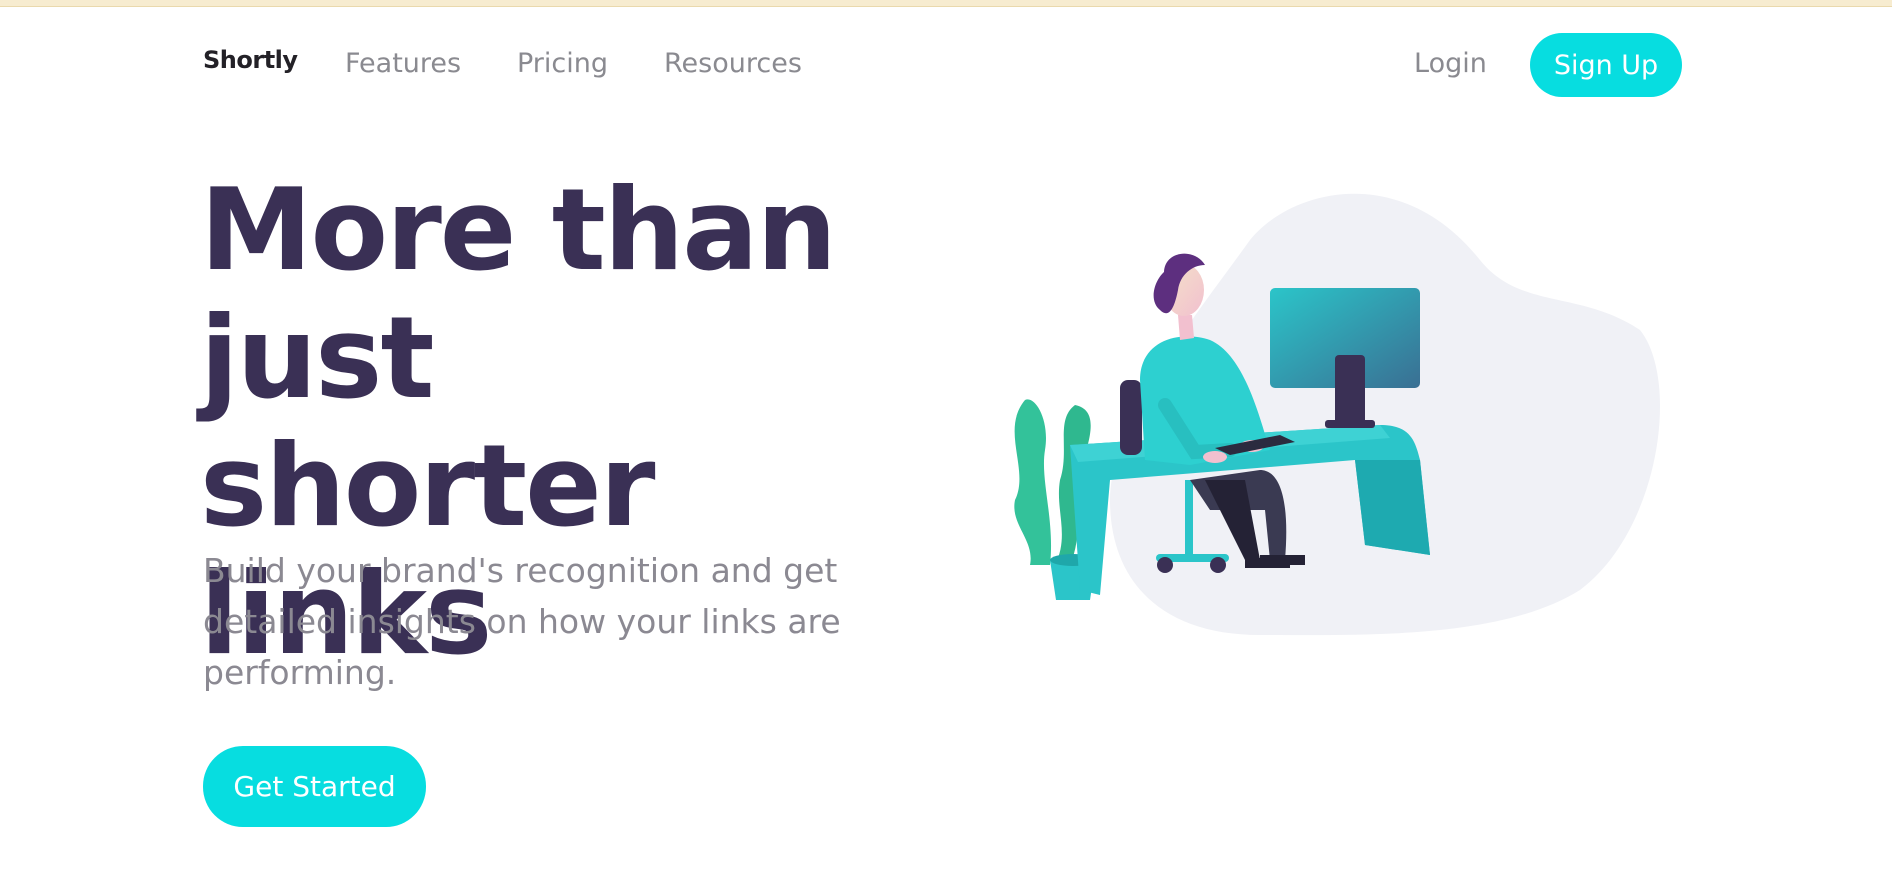 This screenshot has height=877, width=1892. Describe the element at coordinates (403, 63) in the screenshot. I see `nav-link-features: Features` at that location.